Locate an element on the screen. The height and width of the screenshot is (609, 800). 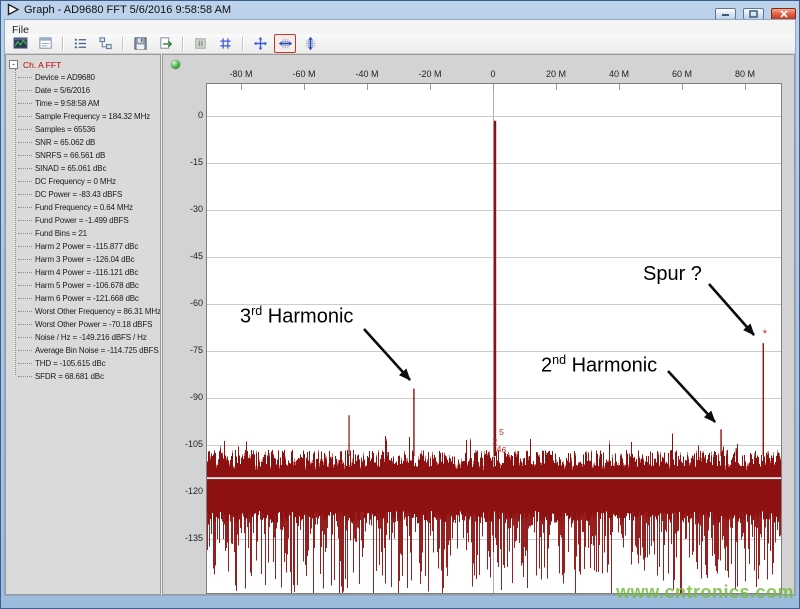
tree-item: Time = 9:58:58 AM is located at coordinates (89, 103).